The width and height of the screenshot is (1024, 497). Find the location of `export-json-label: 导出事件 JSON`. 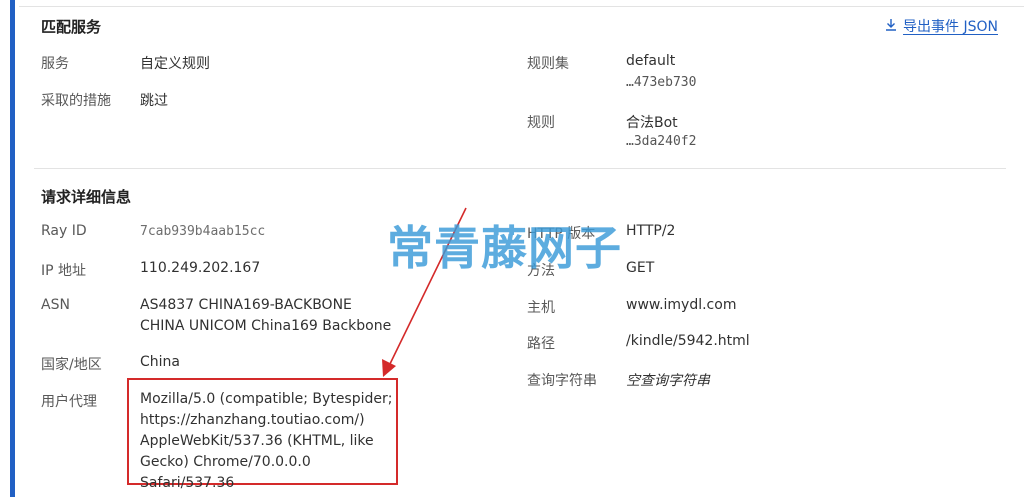

export-json-label: 导出事件 JSON is located at coordinates (950, 27).